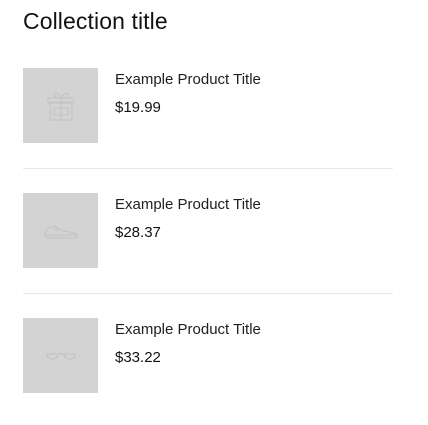 The width and height of the screenshot is (428, 425). I want to click on product-price: $19.99, so click(138, 107).